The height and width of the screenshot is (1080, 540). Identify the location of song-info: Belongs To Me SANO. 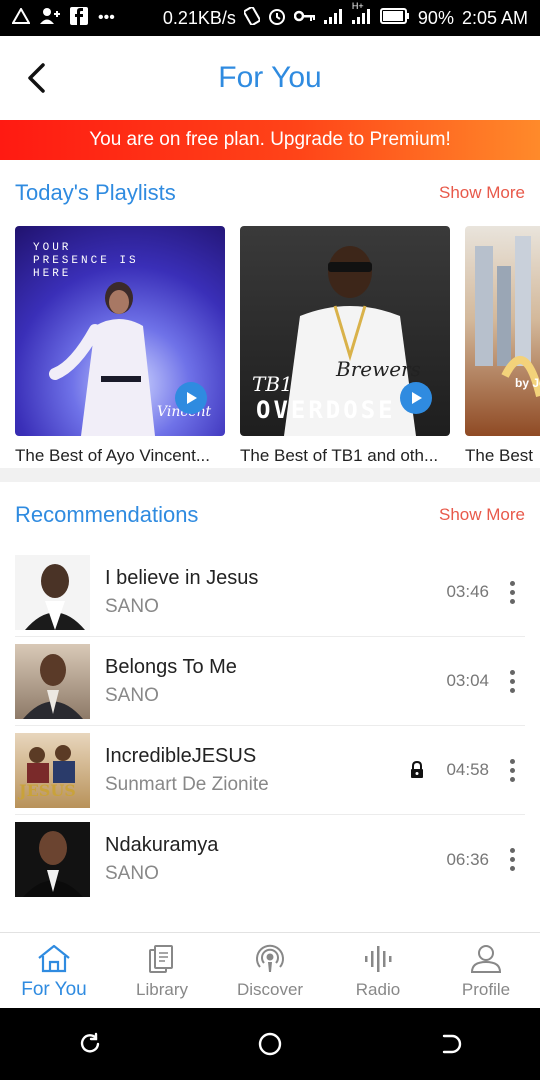
(272, 681).